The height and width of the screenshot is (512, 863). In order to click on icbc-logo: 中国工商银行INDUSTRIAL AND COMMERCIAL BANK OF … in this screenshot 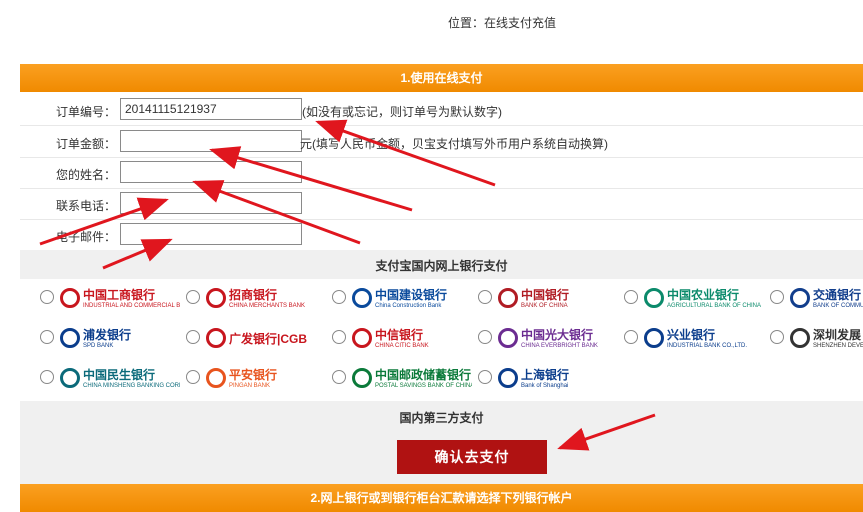, I will do `click(120, 298)`.